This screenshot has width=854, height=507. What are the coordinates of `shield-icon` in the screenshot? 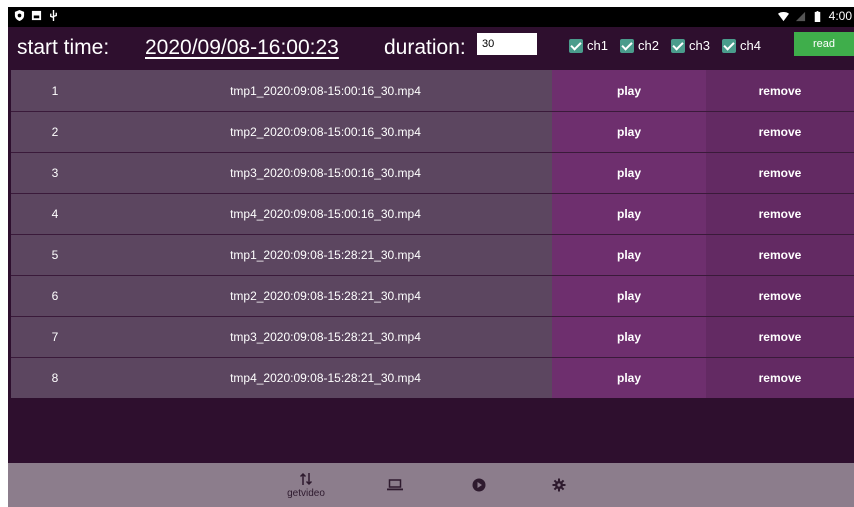 It's located at (19, 15).